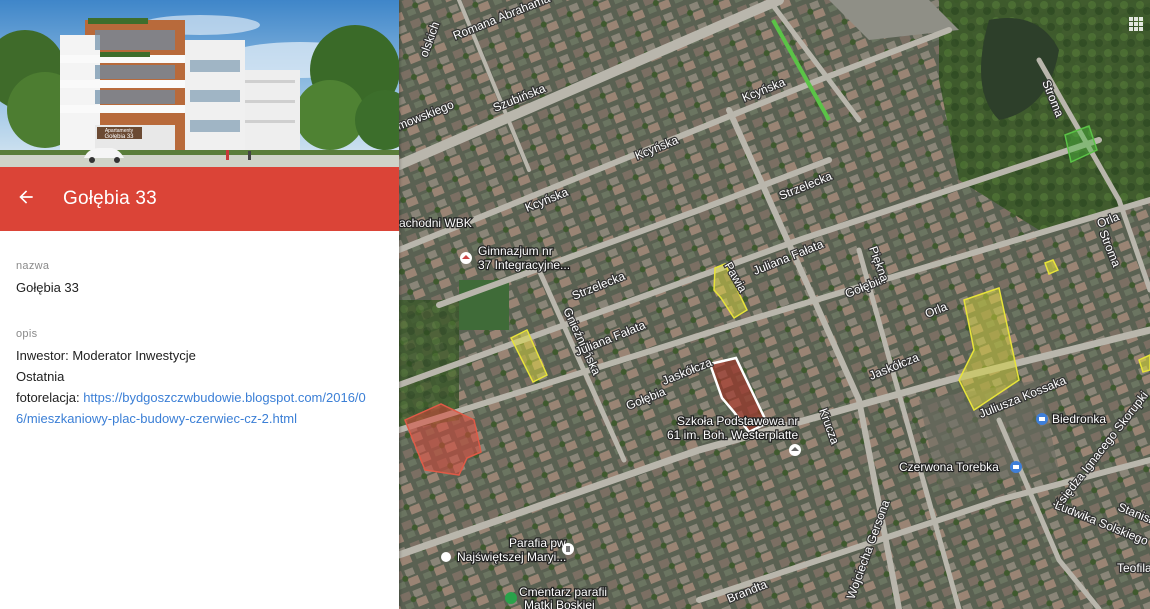 The width and height of the screenshot is (1150, 609). I want to click on poi-label-bank: achodni WBK, so click(435, 223).